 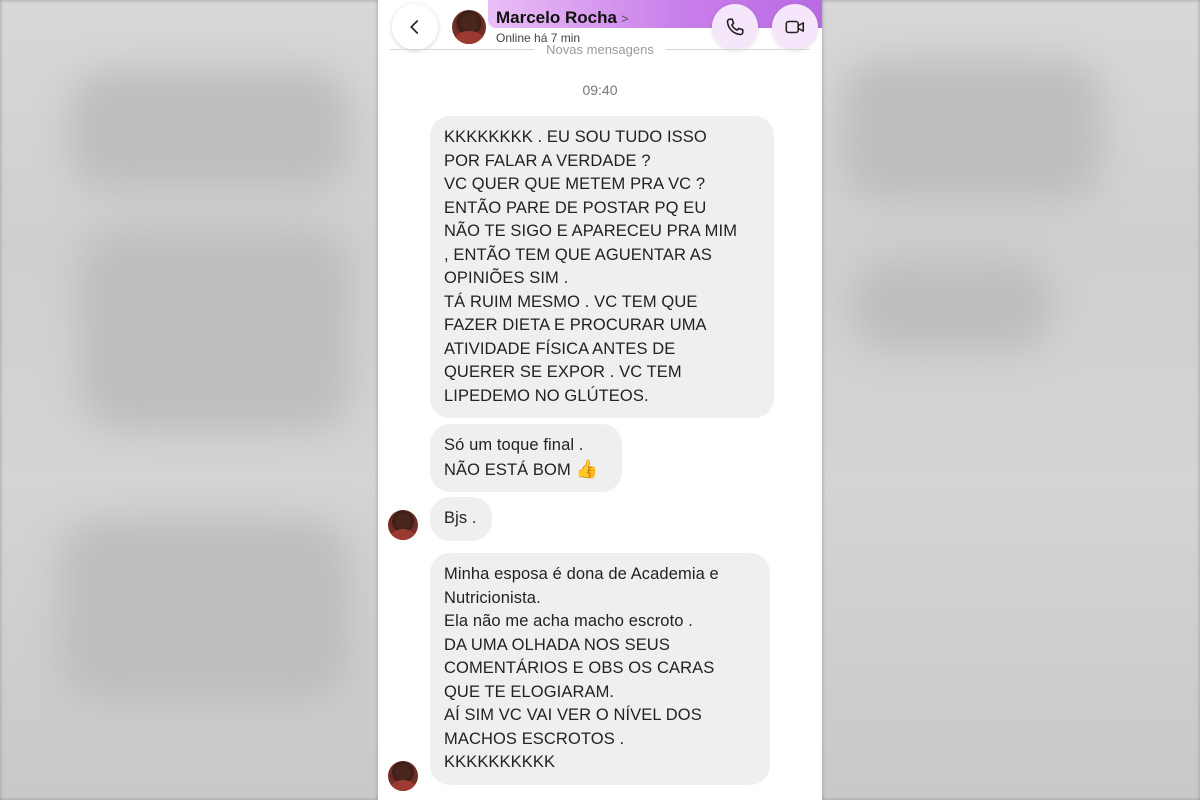 I want to click on message-line: Ela não me acha macho escroto ., so click(x=568, y=621).